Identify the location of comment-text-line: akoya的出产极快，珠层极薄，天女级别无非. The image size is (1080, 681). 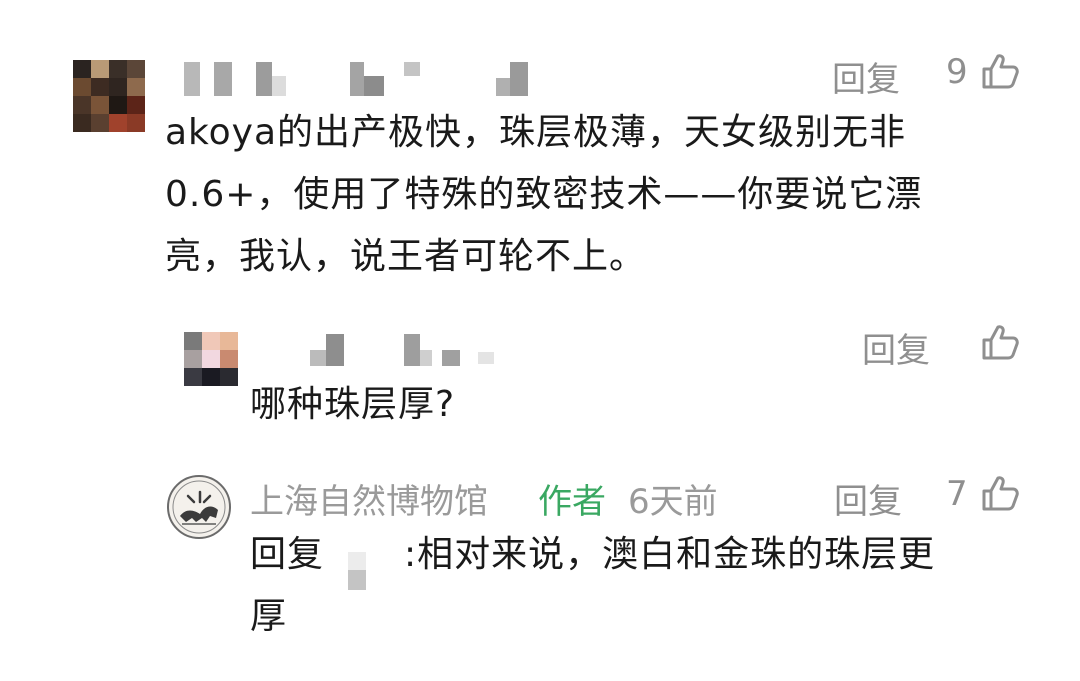
(536, 132).